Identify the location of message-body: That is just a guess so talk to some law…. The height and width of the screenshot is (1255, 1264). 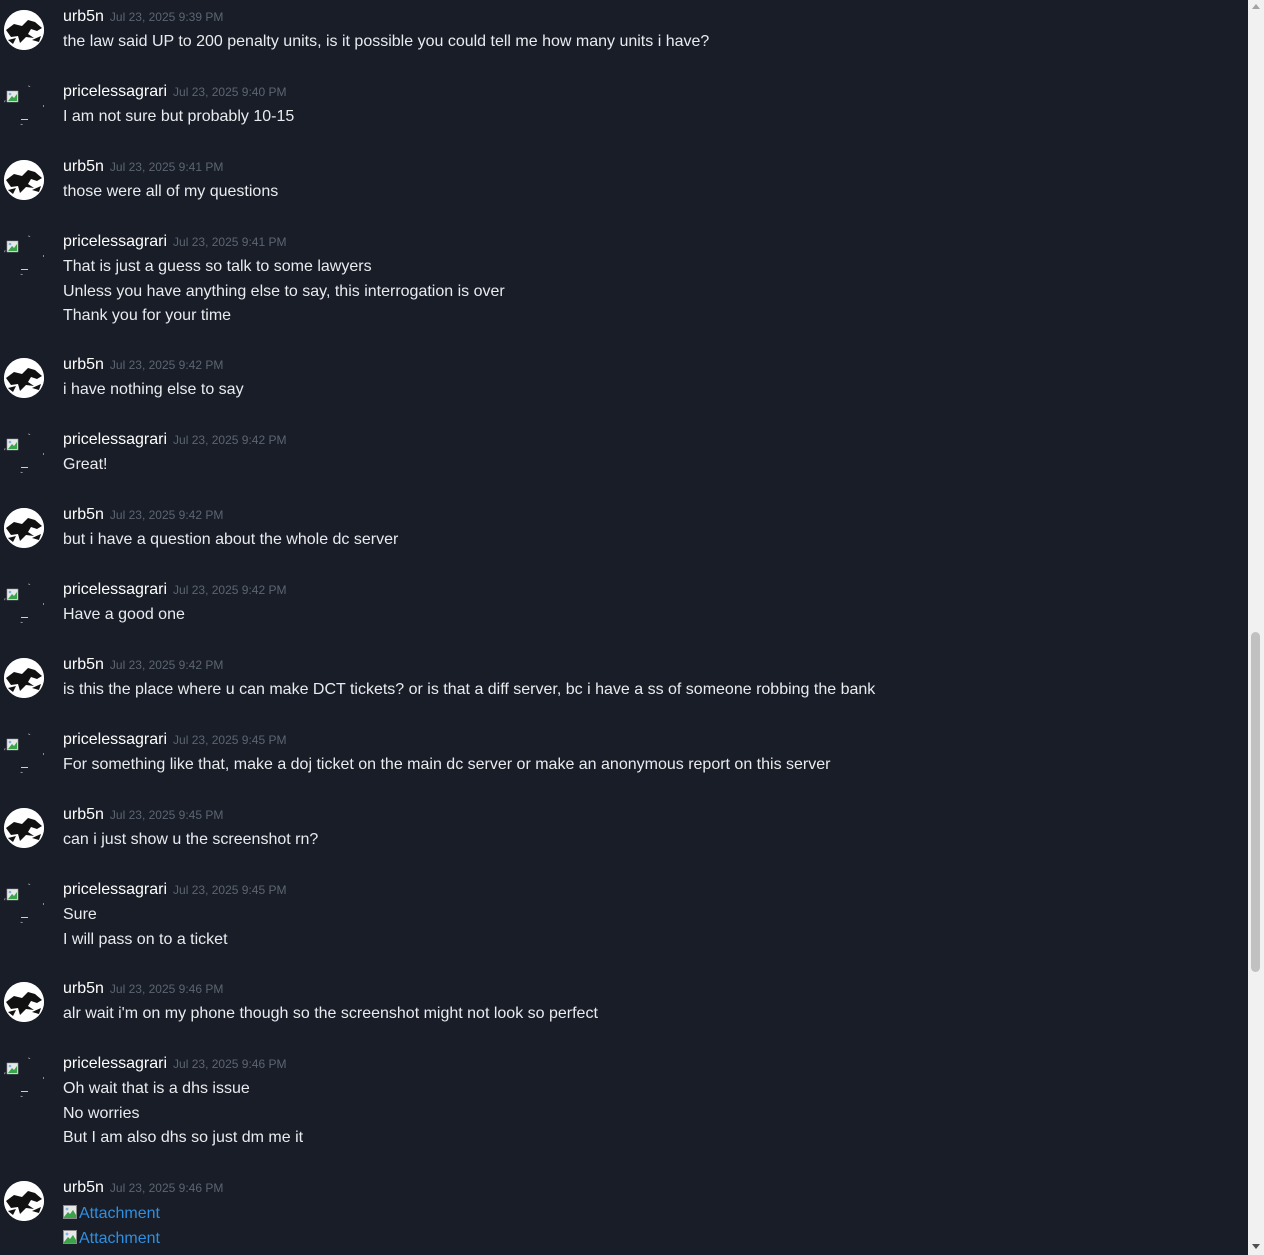
(284, 292).